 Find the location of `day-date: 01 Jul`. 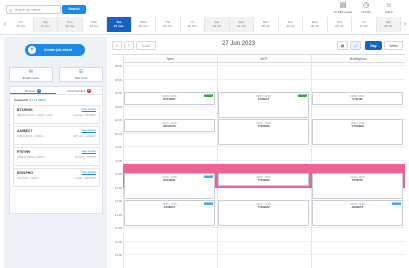

day-date: 01 Jul is located at coordinates (216, 26).